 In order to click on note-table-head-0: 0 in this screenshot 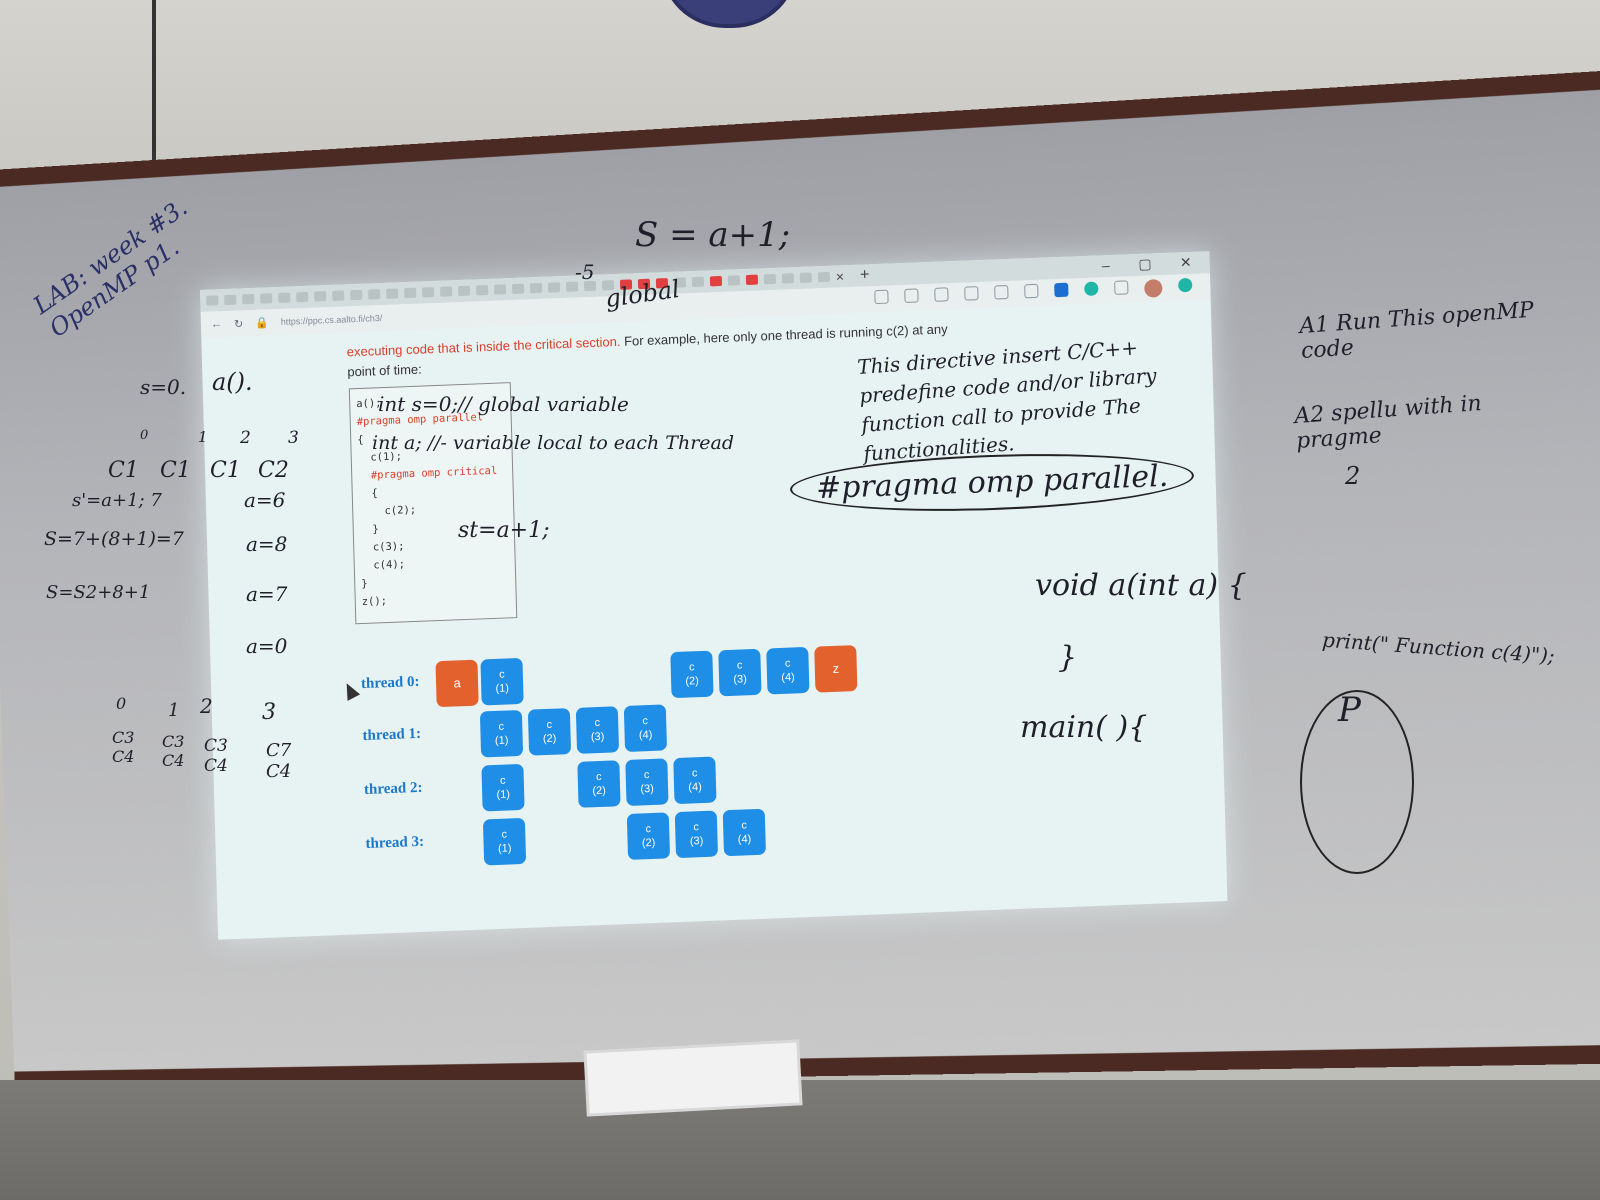, I will do `click(144, 435)`.